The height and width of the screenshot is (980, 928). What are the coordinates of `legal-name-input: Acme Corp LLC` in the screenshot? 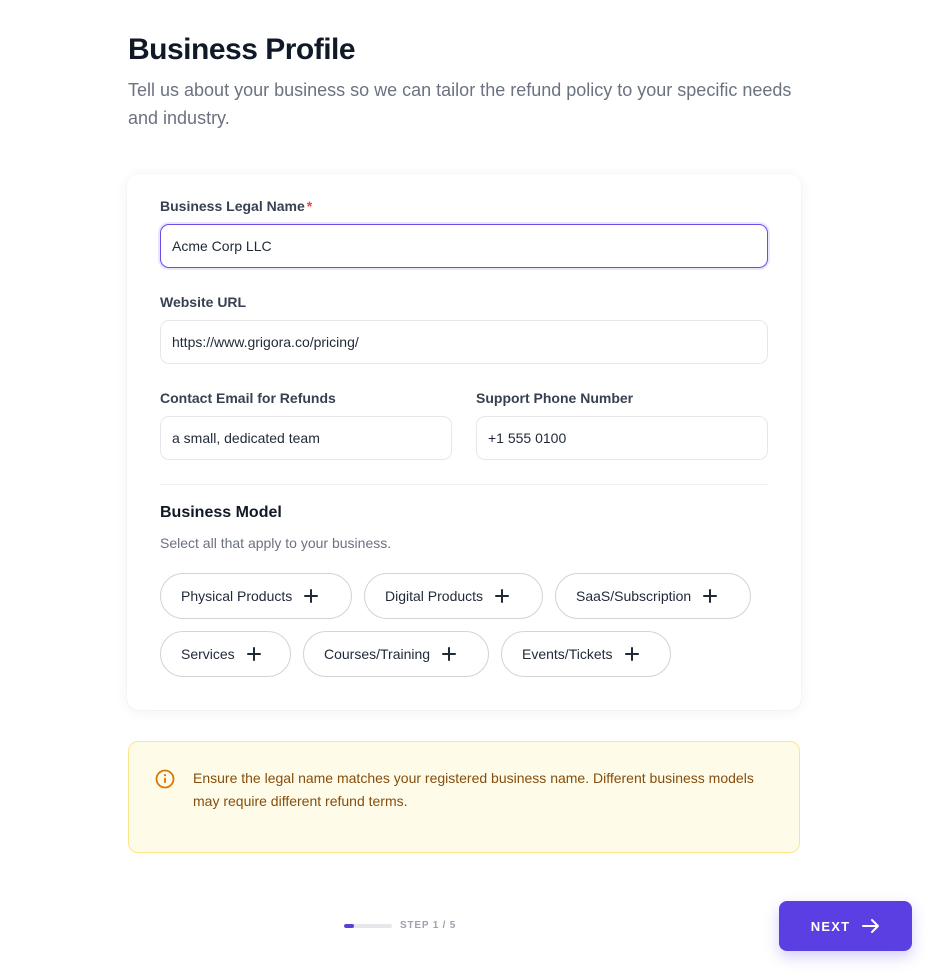 It's located at (464, 246).